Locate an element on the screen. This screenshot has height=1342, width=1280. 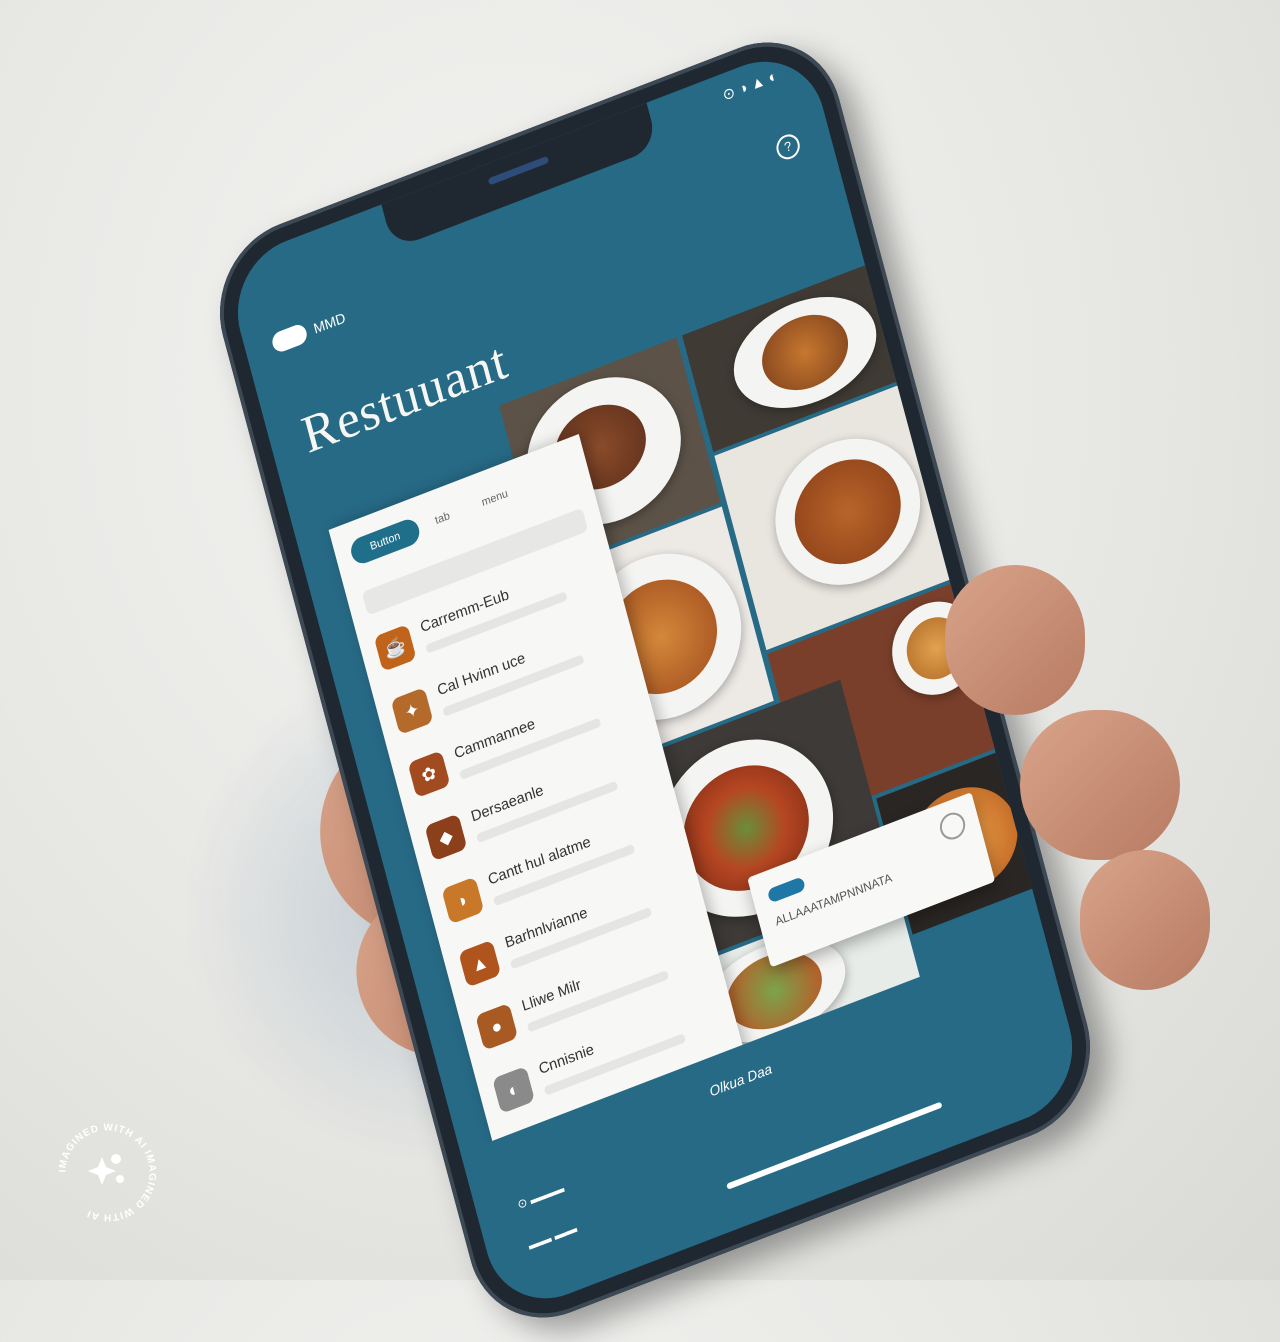
category-icon: ◐ is located at coordinates (514, 1089).